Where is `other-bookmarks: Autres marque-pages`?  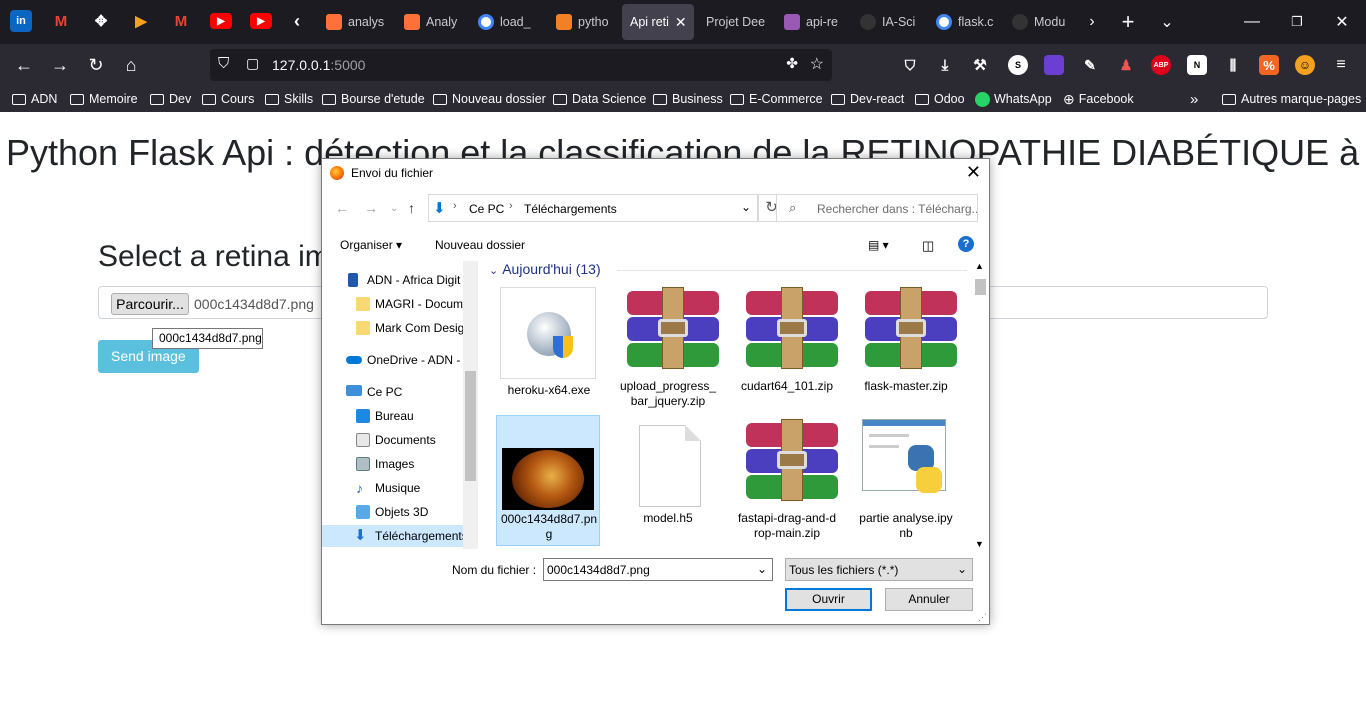 other-bookmarks: Autres marque-pages is located at coordinates (1291, 99).